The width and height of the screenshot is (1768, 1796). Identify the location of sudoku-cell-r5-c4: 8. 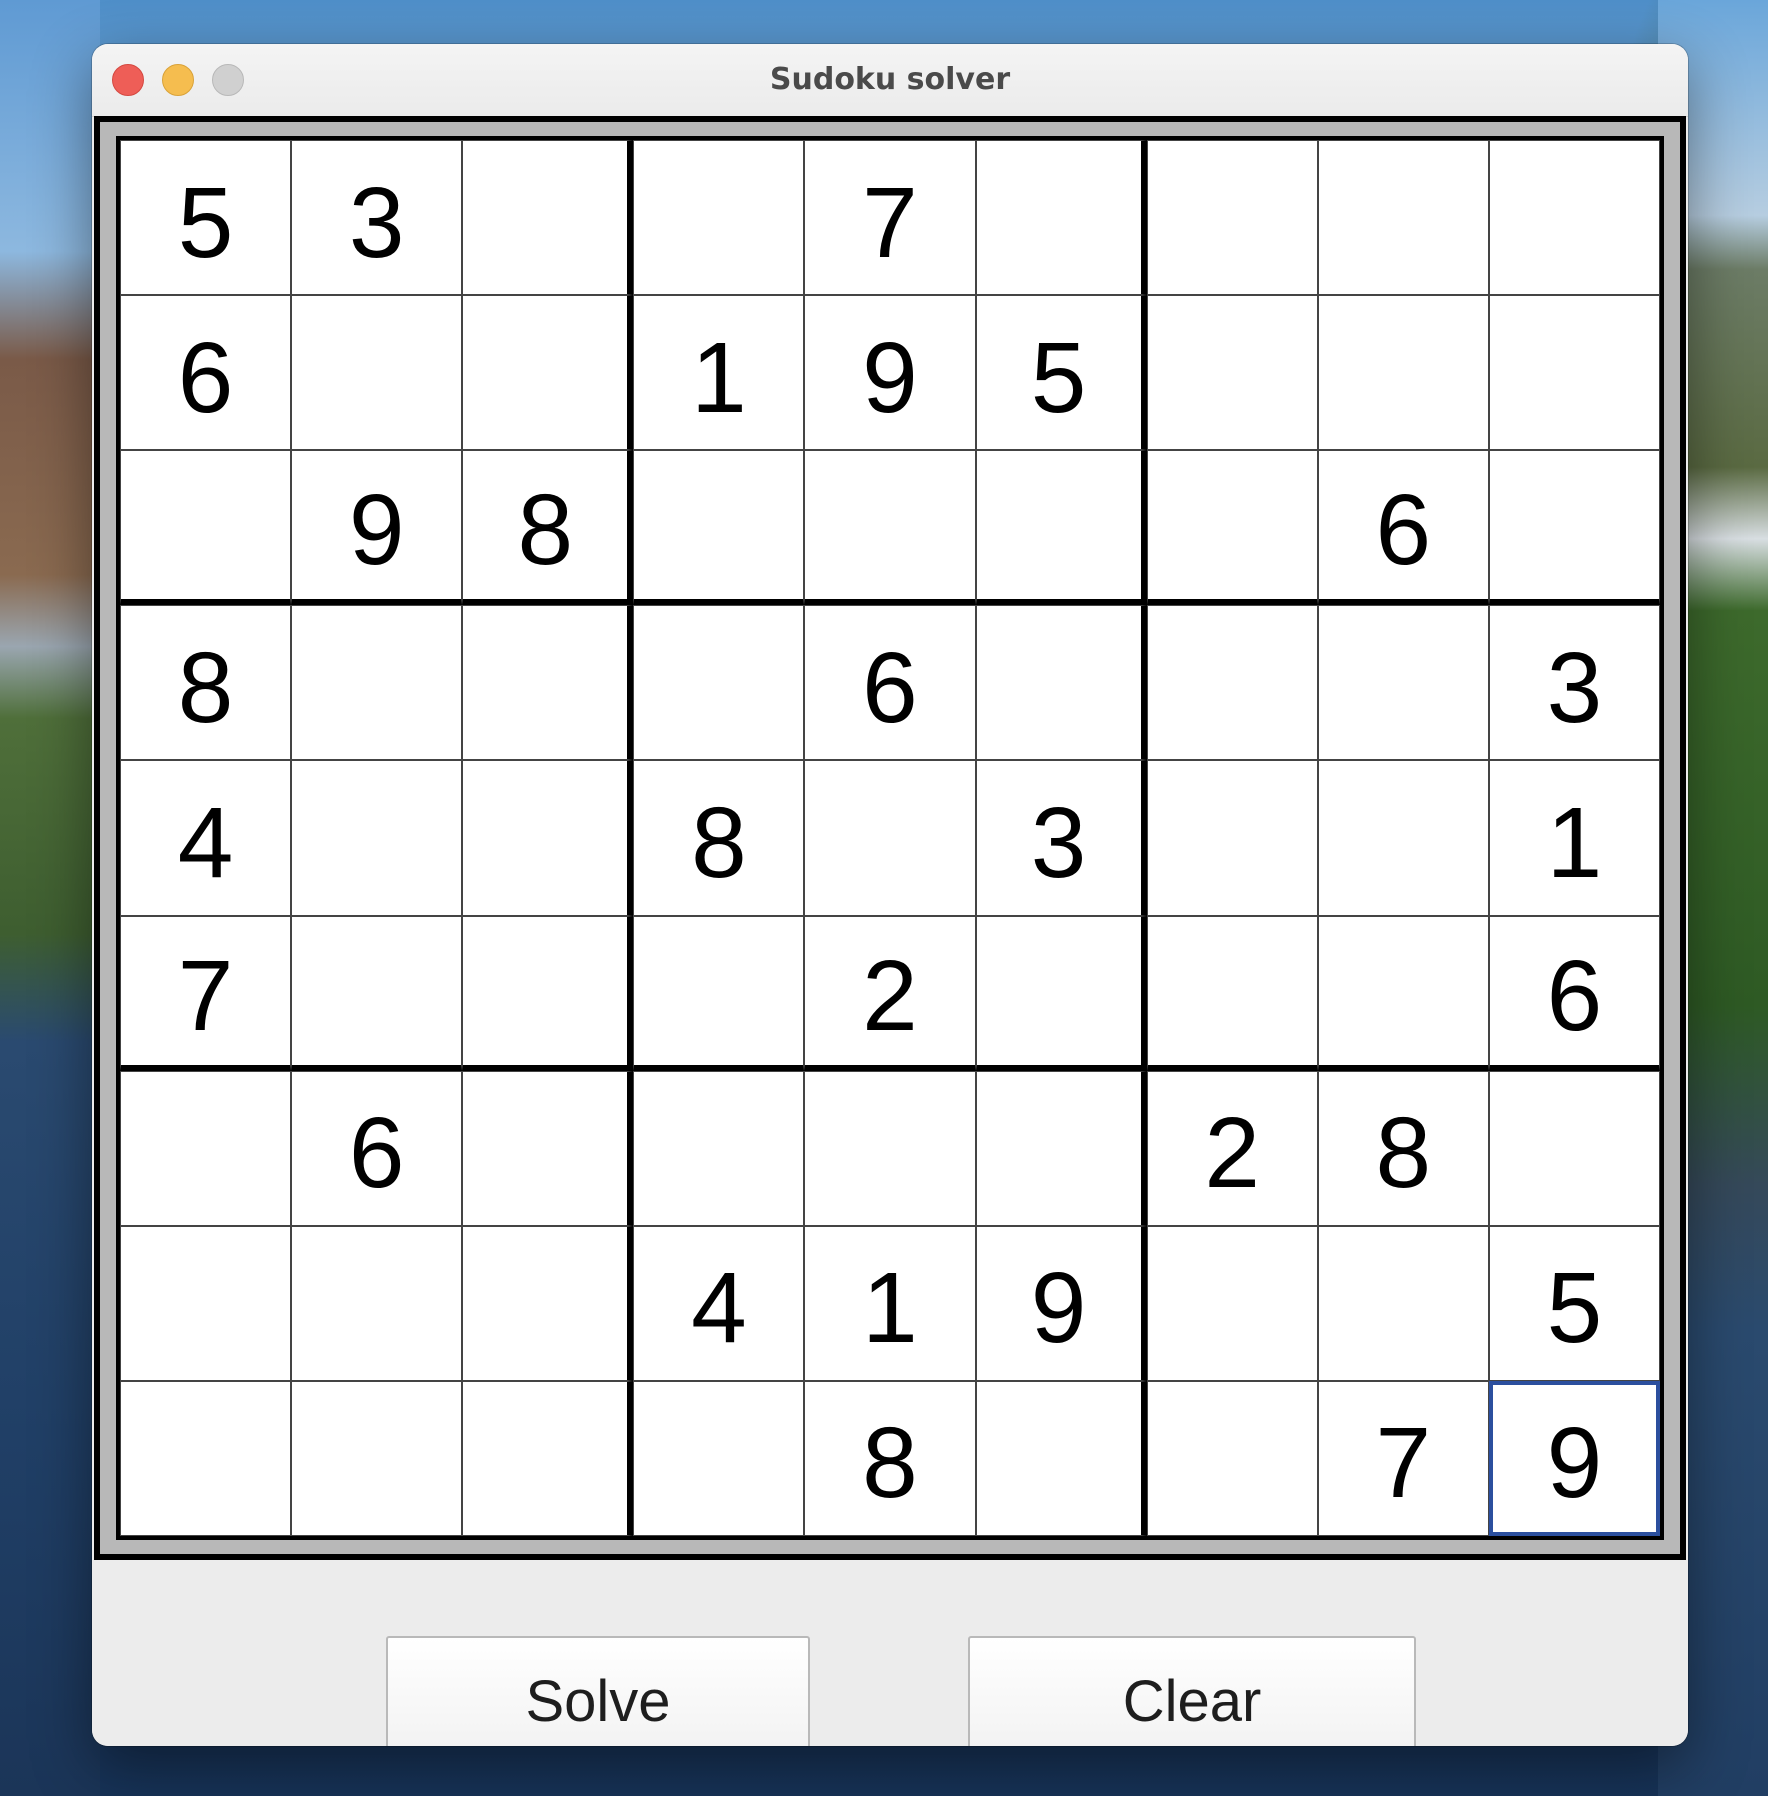
(719, 838).